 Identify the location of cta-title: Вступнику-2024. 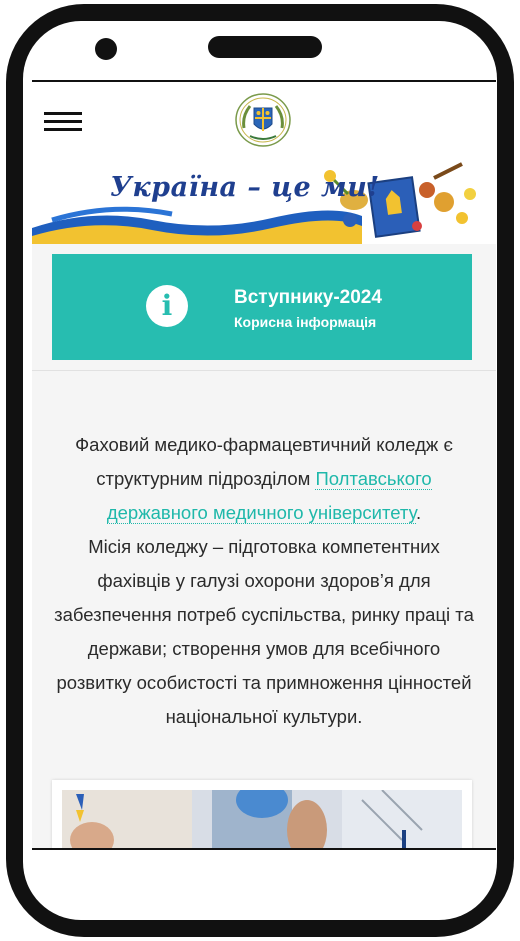
(308, 297).